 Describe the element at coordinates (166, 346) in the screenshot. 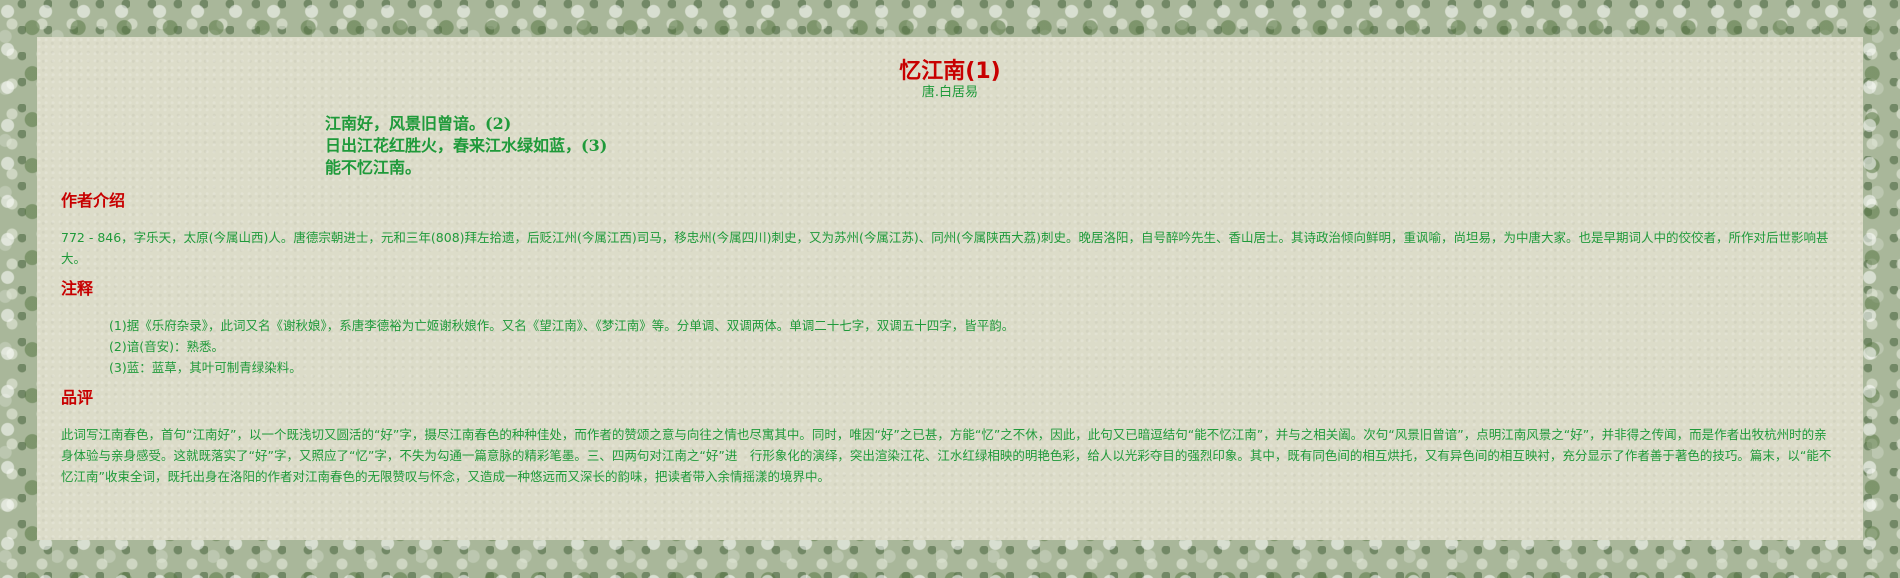

I see `note-item: (2)谙(音安)：熟悉。` at that location.